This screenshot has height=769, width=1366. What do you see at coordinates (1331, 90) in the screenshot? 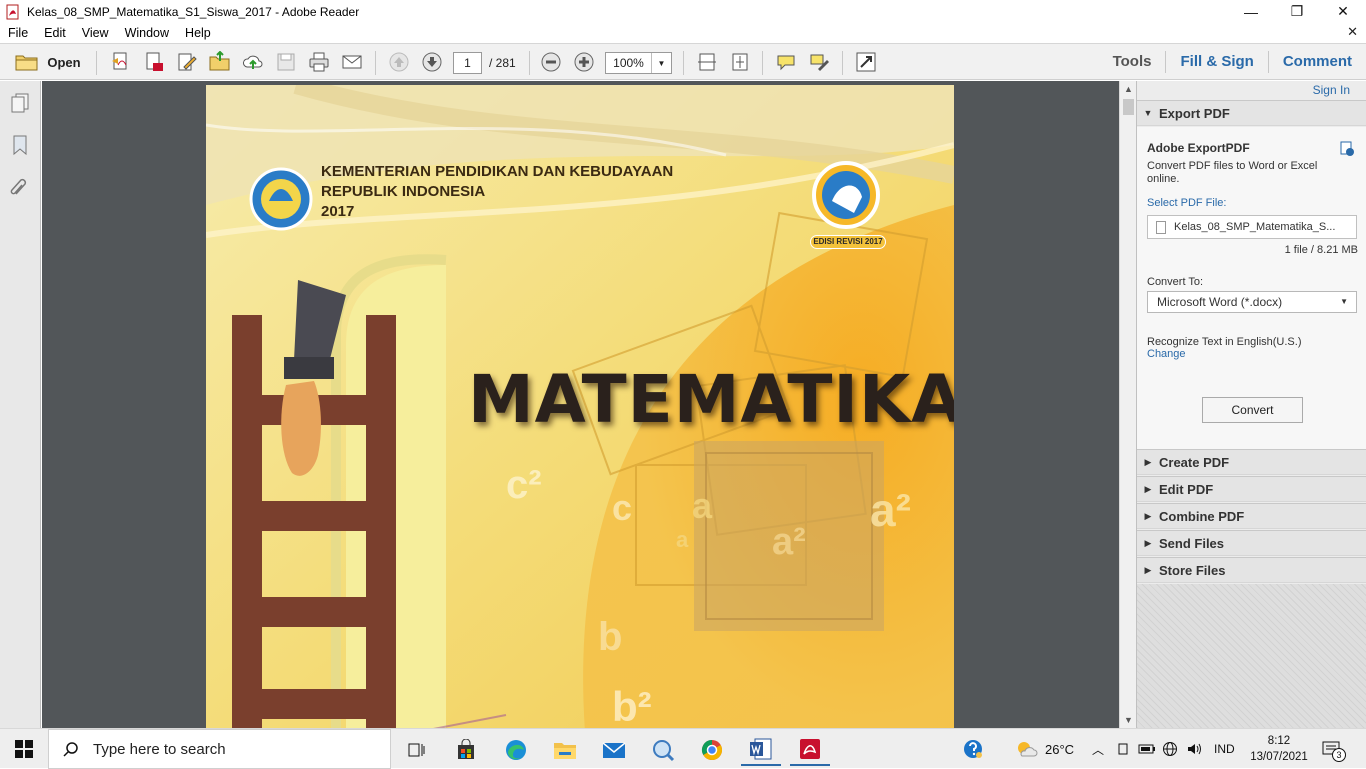
I see `sign-in-link: Sign In` at bounding box center [1331, 90].